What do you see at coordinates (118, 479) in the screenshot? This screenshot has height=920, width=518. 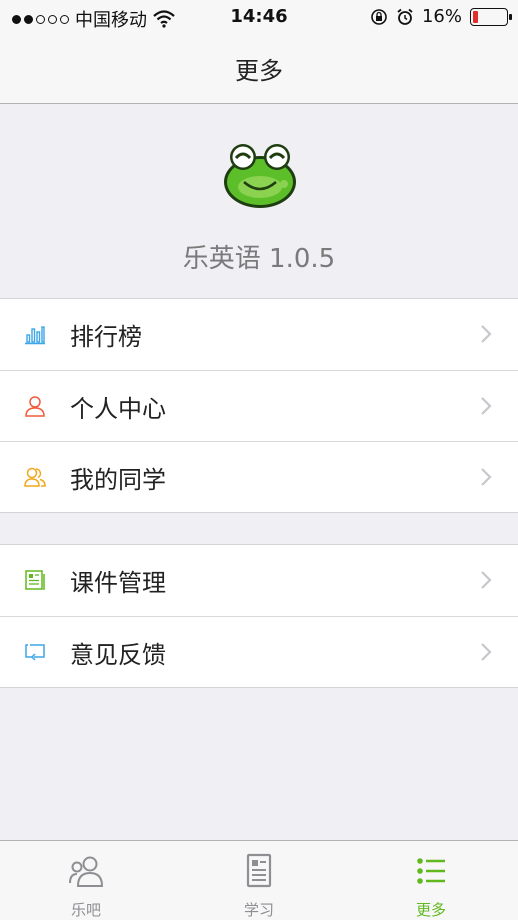 I see `menu-item-label: 我的同学` at bounding box center [118, 479].